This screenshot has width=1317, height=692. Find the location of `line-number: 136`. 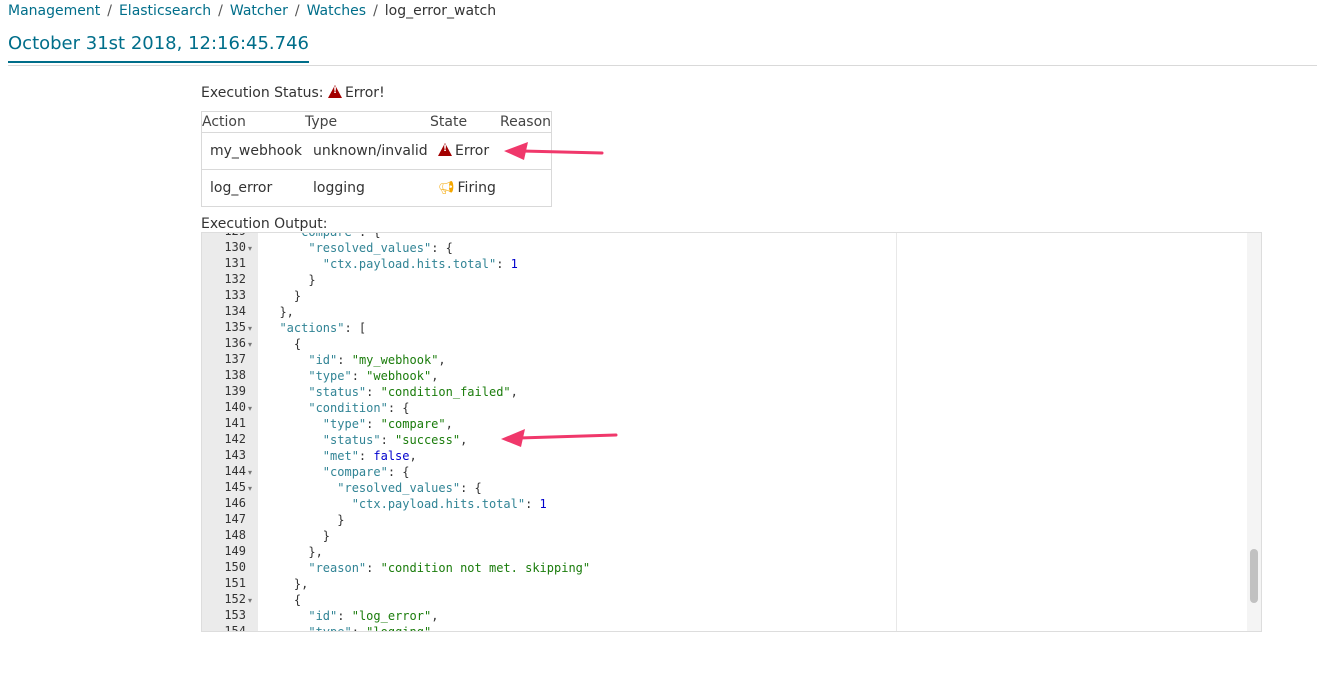

line-number: 136 is located at coordinates (235, 343).